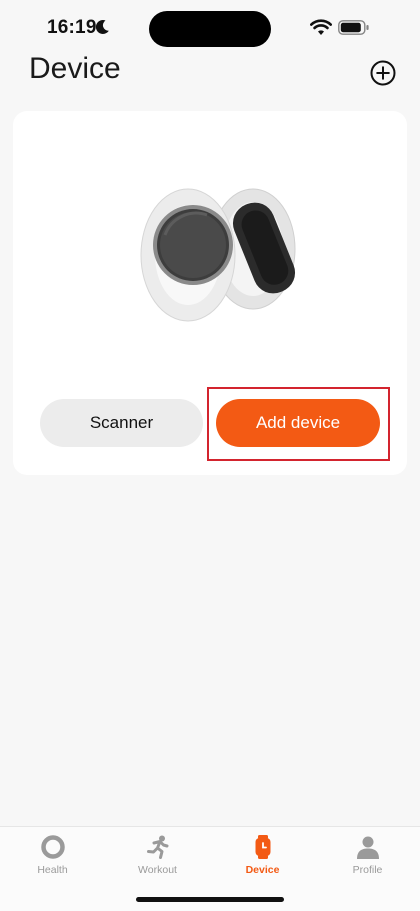 The height and width of the screenshot is (911, 420). What do you see at coordinates (121, 423) in the screenshot?
I see `scanner-button: Scanner` at bounding box center [121, 423].